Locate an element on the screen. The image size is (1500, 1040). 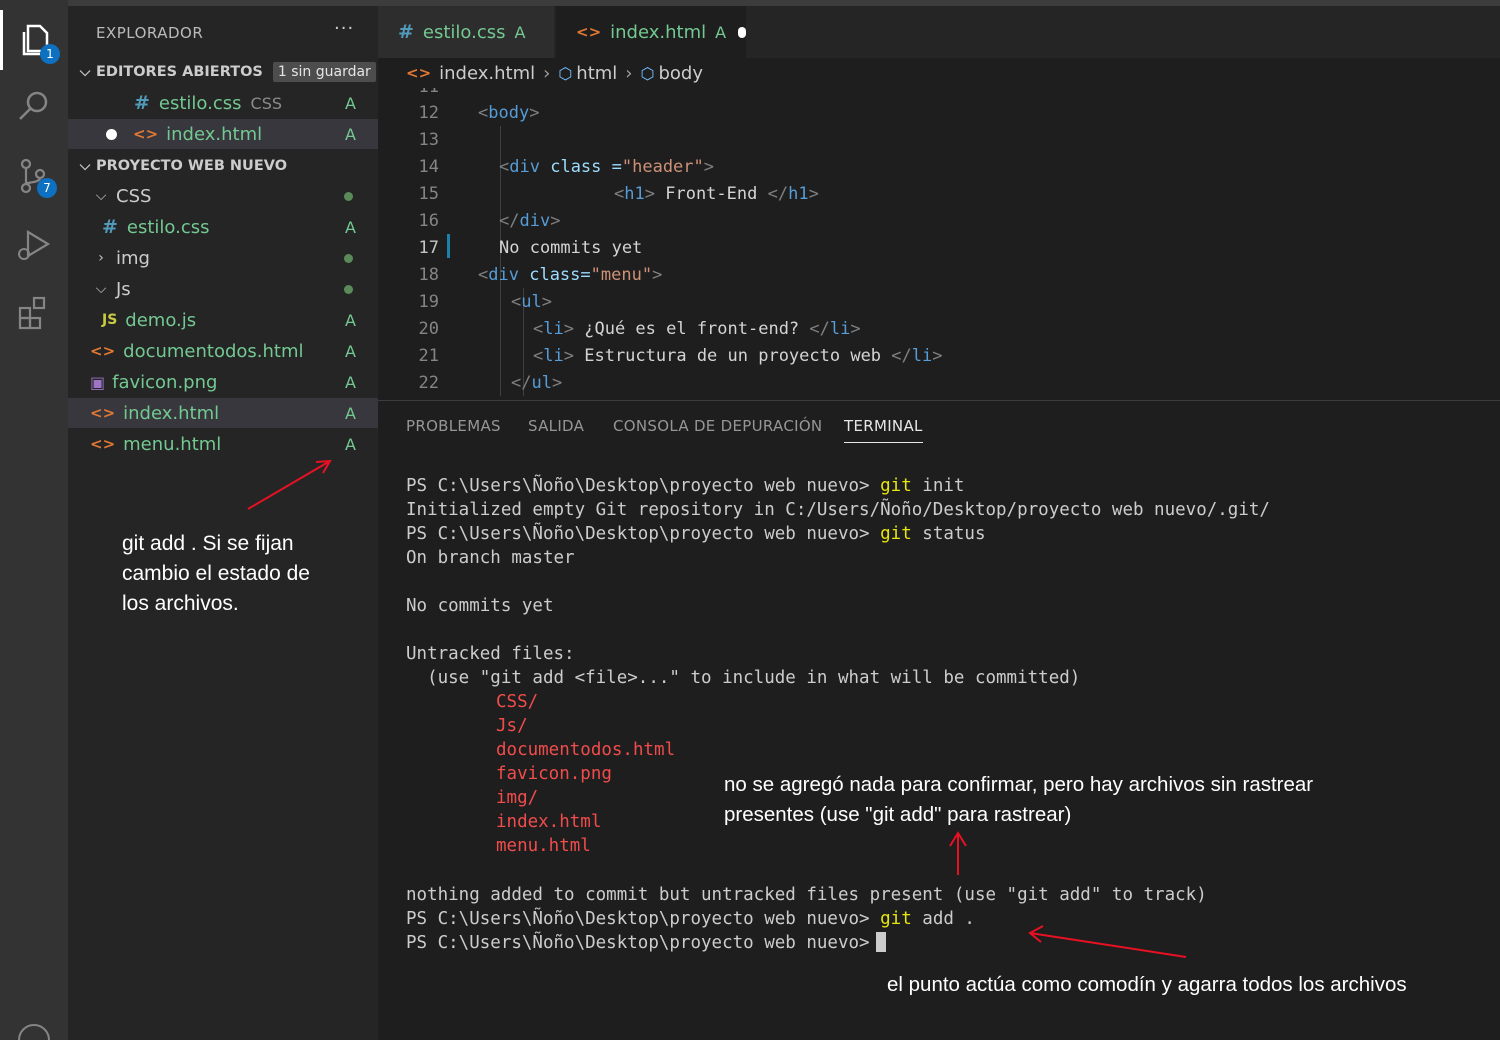
extensions-icon is located at coordinates (32, 313).